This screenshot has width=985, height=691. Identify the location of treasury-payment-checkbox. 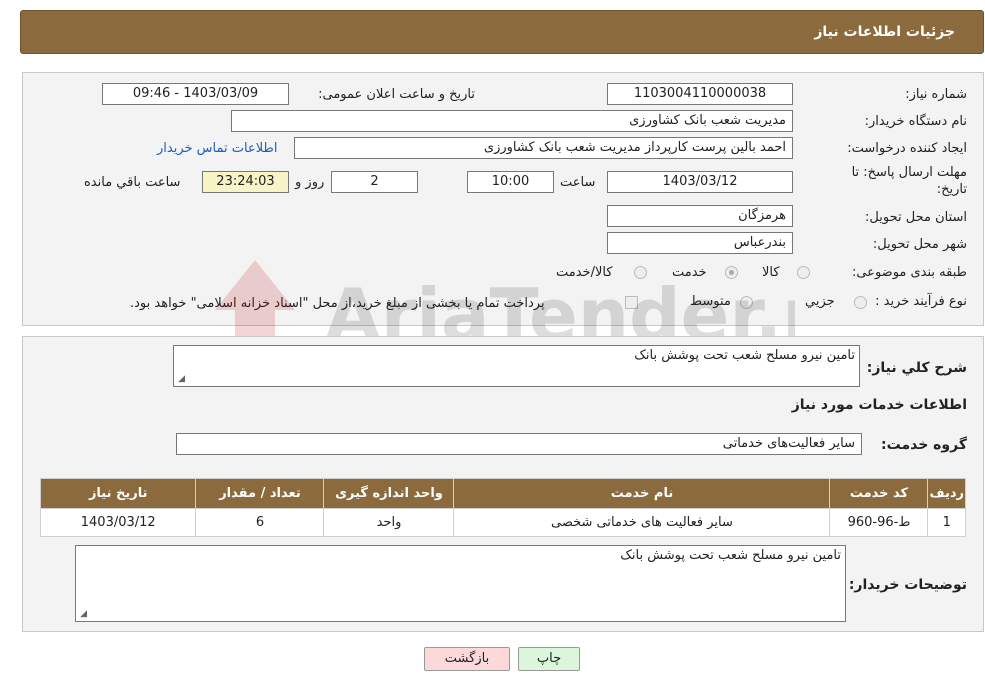
(631, 302).